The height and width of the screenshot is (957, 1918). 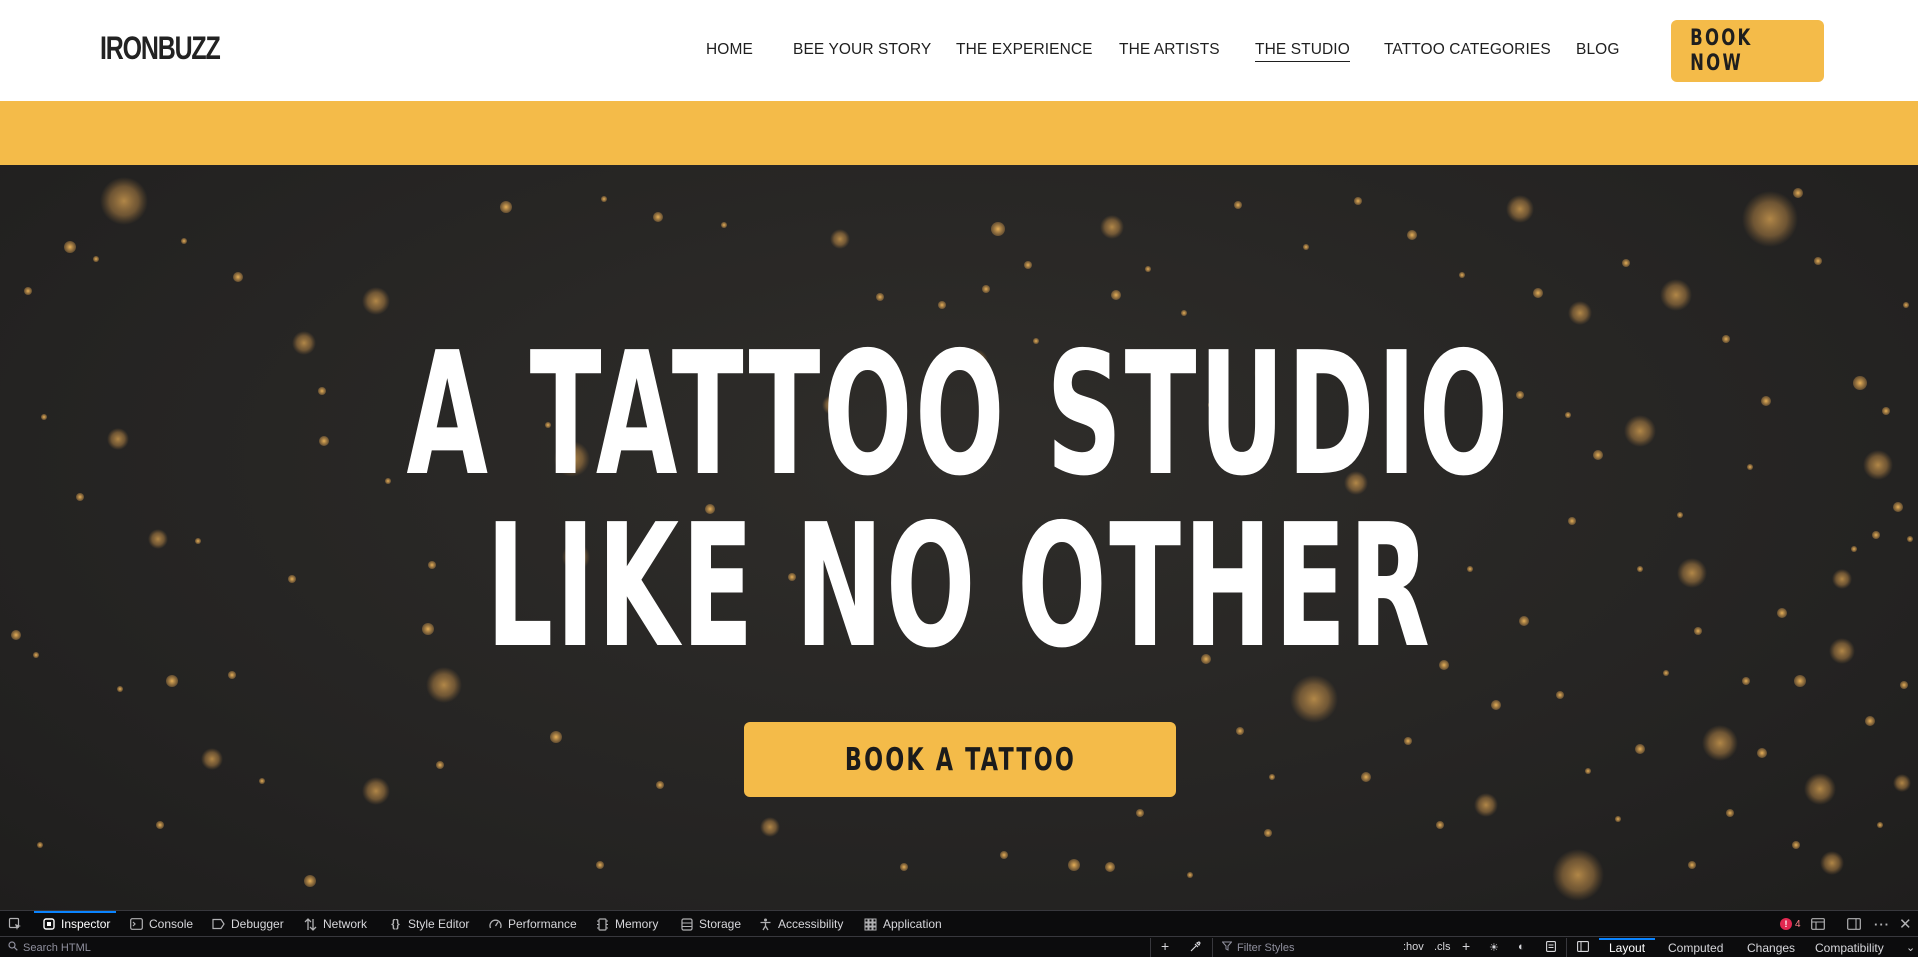 I want to click on nav-item-blog: BLOG, so click(x=1597, y=50).